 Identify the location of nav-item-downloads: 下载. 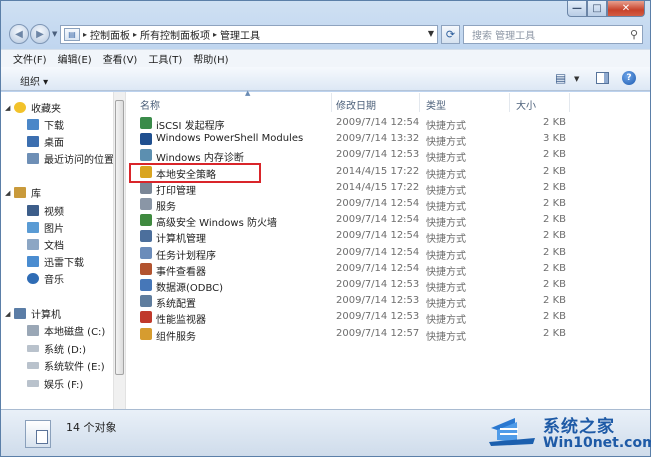
(45, 124).